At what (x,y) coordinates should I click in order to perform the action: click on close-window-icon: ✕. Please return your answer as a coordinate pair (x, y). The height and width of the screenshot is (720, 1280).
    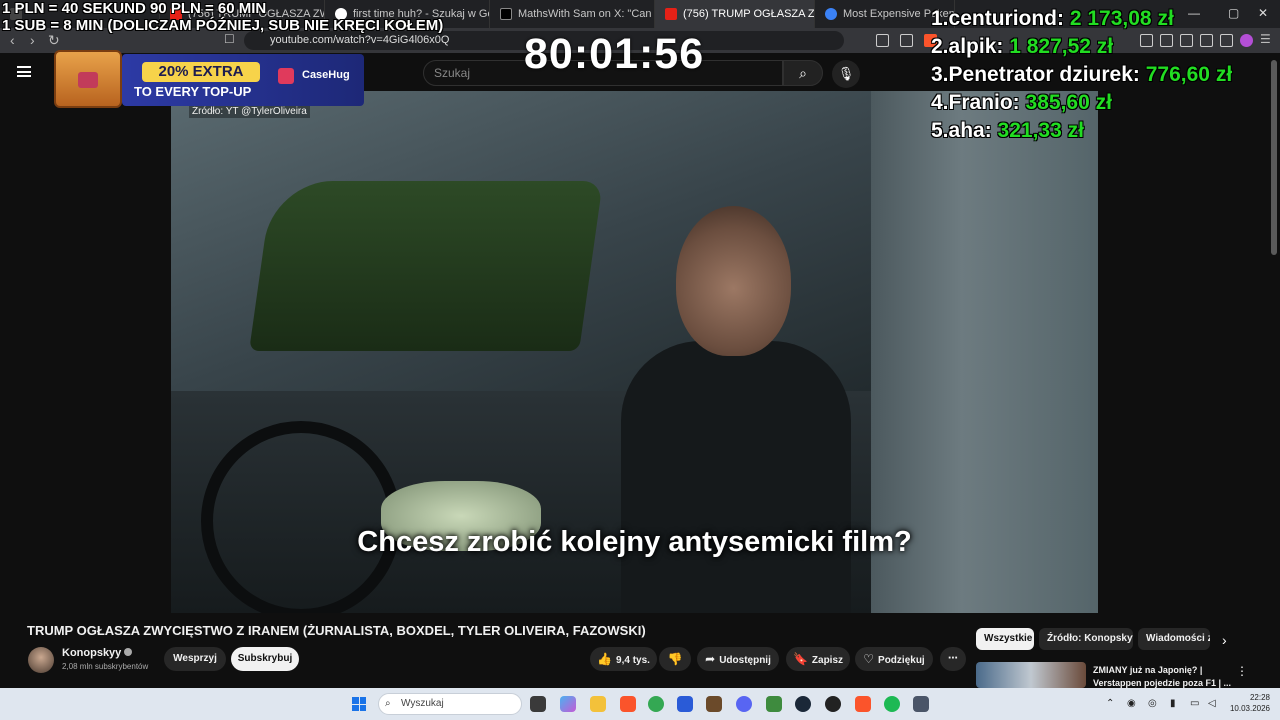
    Looking at the image, I should click on (1263, 13).